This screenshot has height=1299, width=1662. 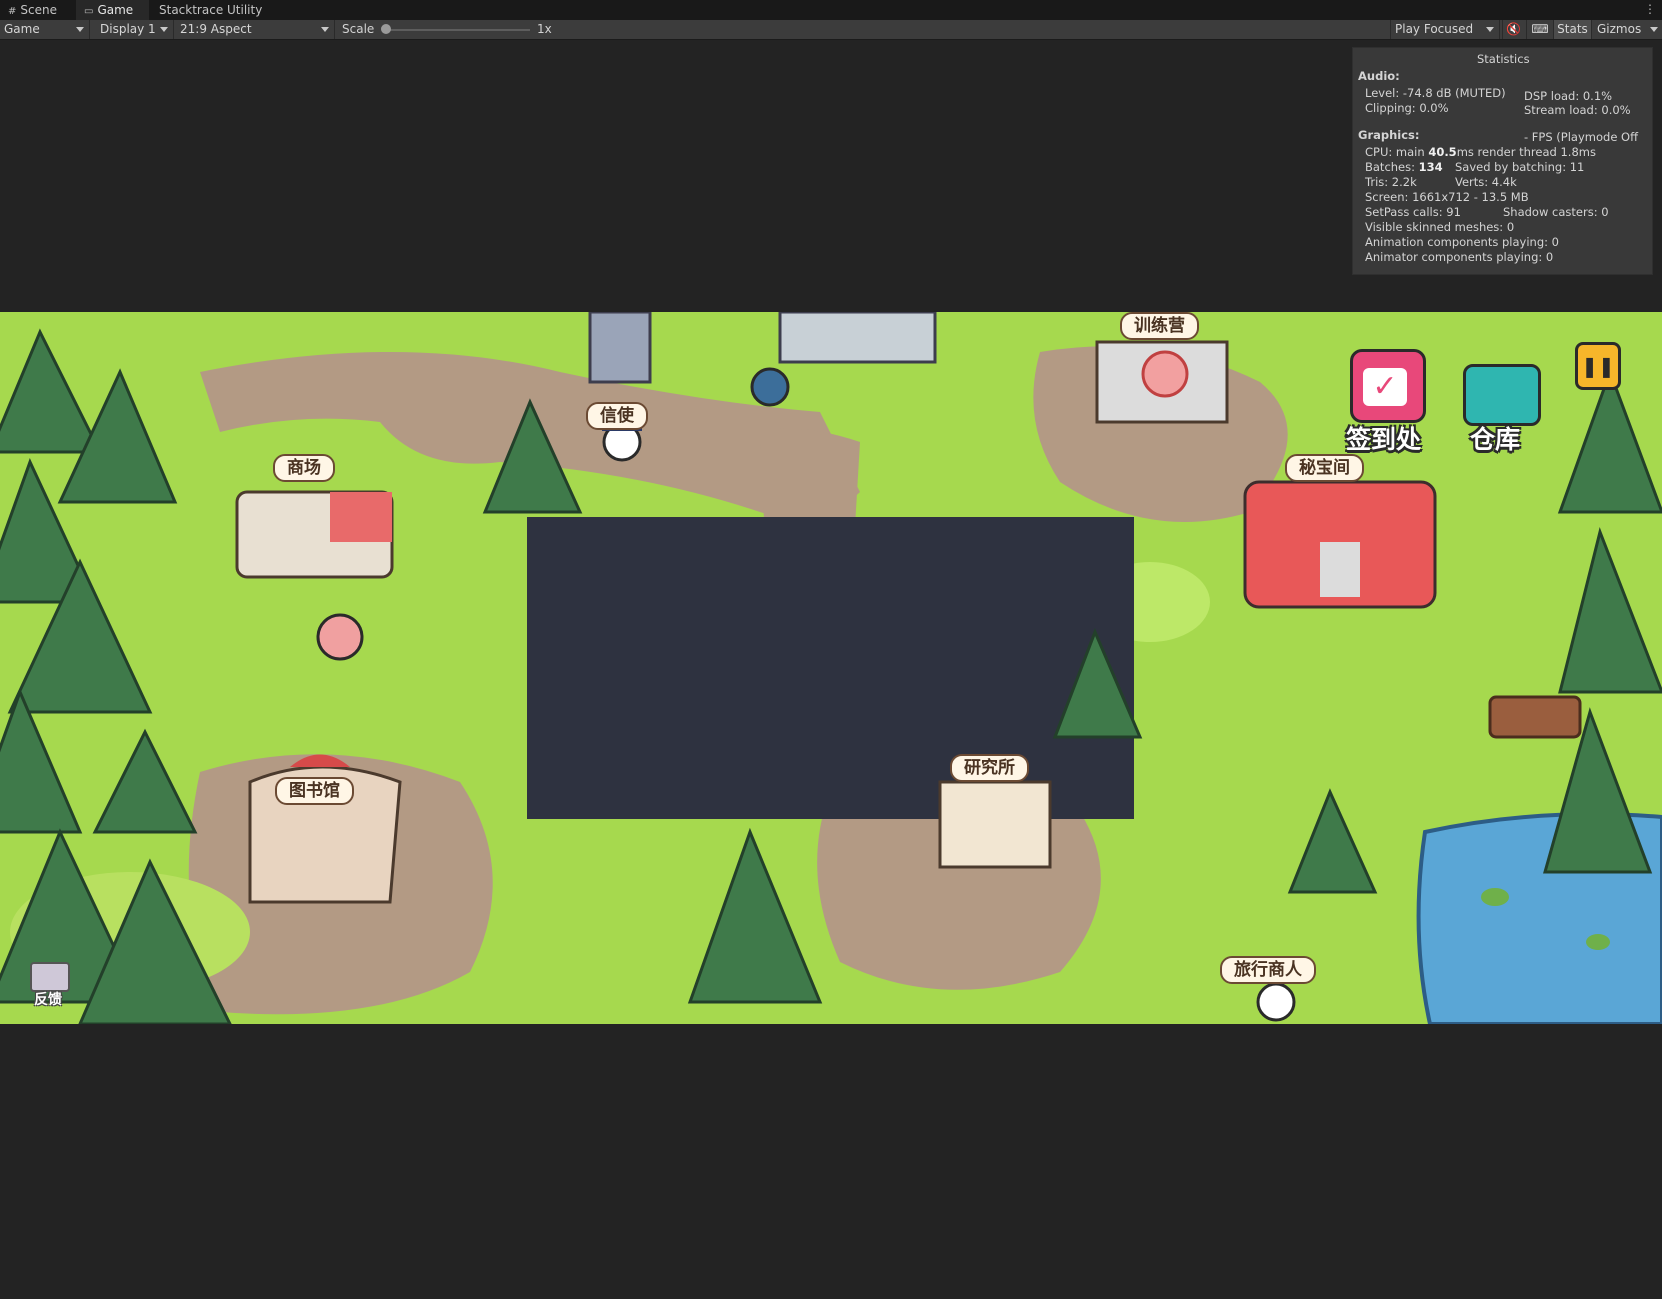 I want to click on sign-treasure-room: 秘宝间, so click(x=1324, y=468).